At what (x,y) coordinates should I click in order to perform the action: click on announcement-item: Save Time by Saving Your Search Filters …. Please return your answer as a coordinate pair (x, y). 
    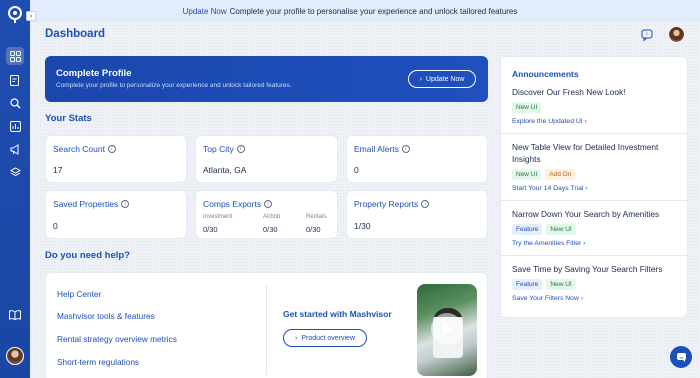
    Looking at the image, I should click on (597, 282).